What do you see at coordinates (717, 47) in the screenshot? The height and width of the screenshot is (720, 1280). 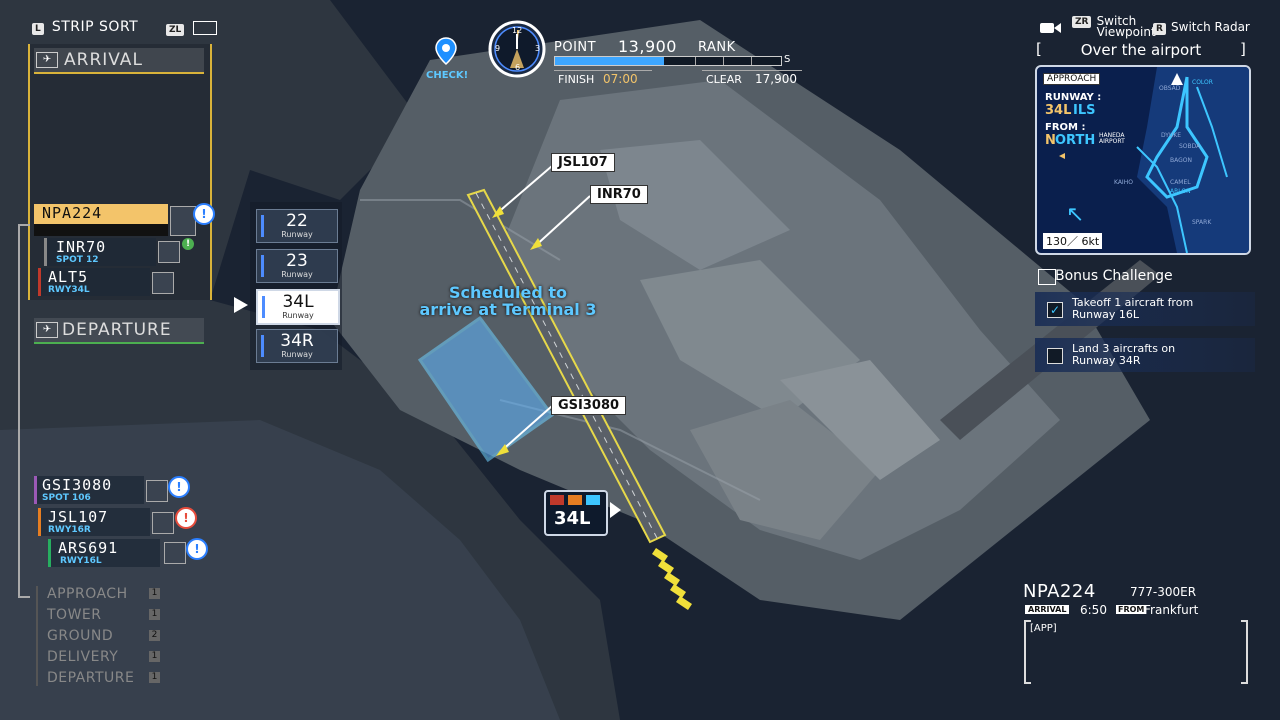 I see `rank-label: RANK` at bounding box center [717, 47].